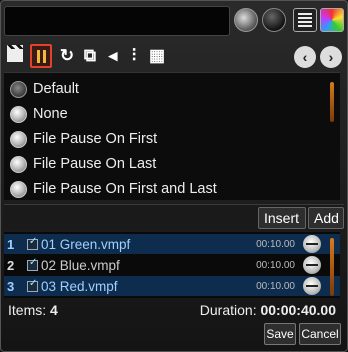  What do you see at coordinates (331, 57) in the screenshot?
I see `next-icon: ›` at bounding box center [331, 57].